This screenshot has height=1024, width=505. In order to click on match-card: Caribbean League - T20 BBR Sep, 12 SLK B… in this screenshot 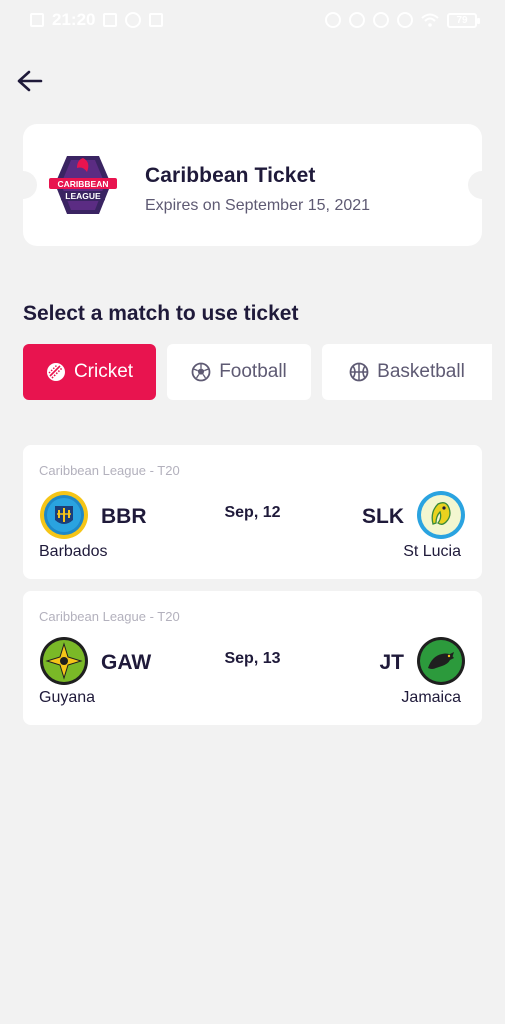, I will do `click(252, 512)`.